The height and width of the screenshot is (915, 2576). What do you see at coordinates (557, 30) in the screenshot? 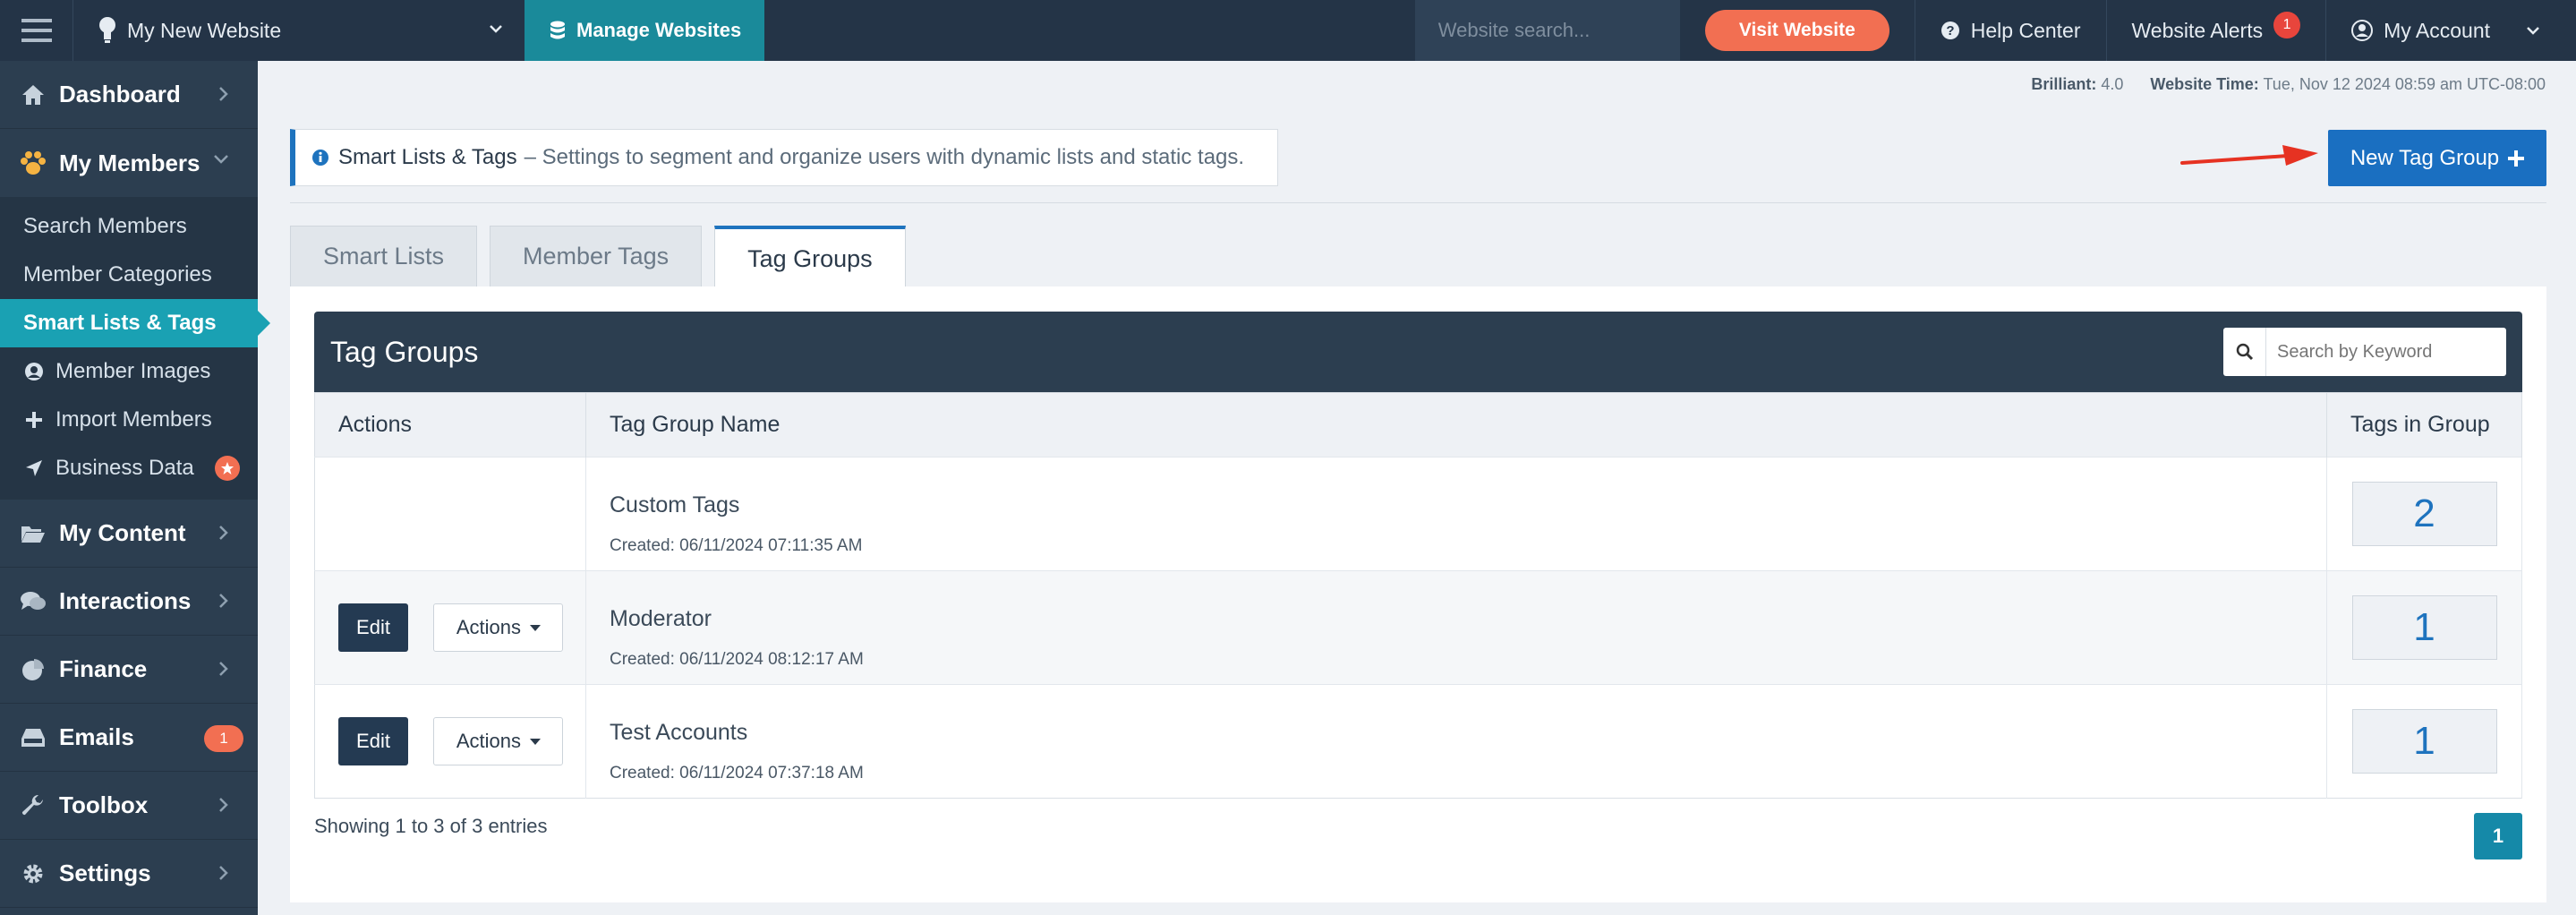
I see `database-icon` at bounding box center [557, 30].